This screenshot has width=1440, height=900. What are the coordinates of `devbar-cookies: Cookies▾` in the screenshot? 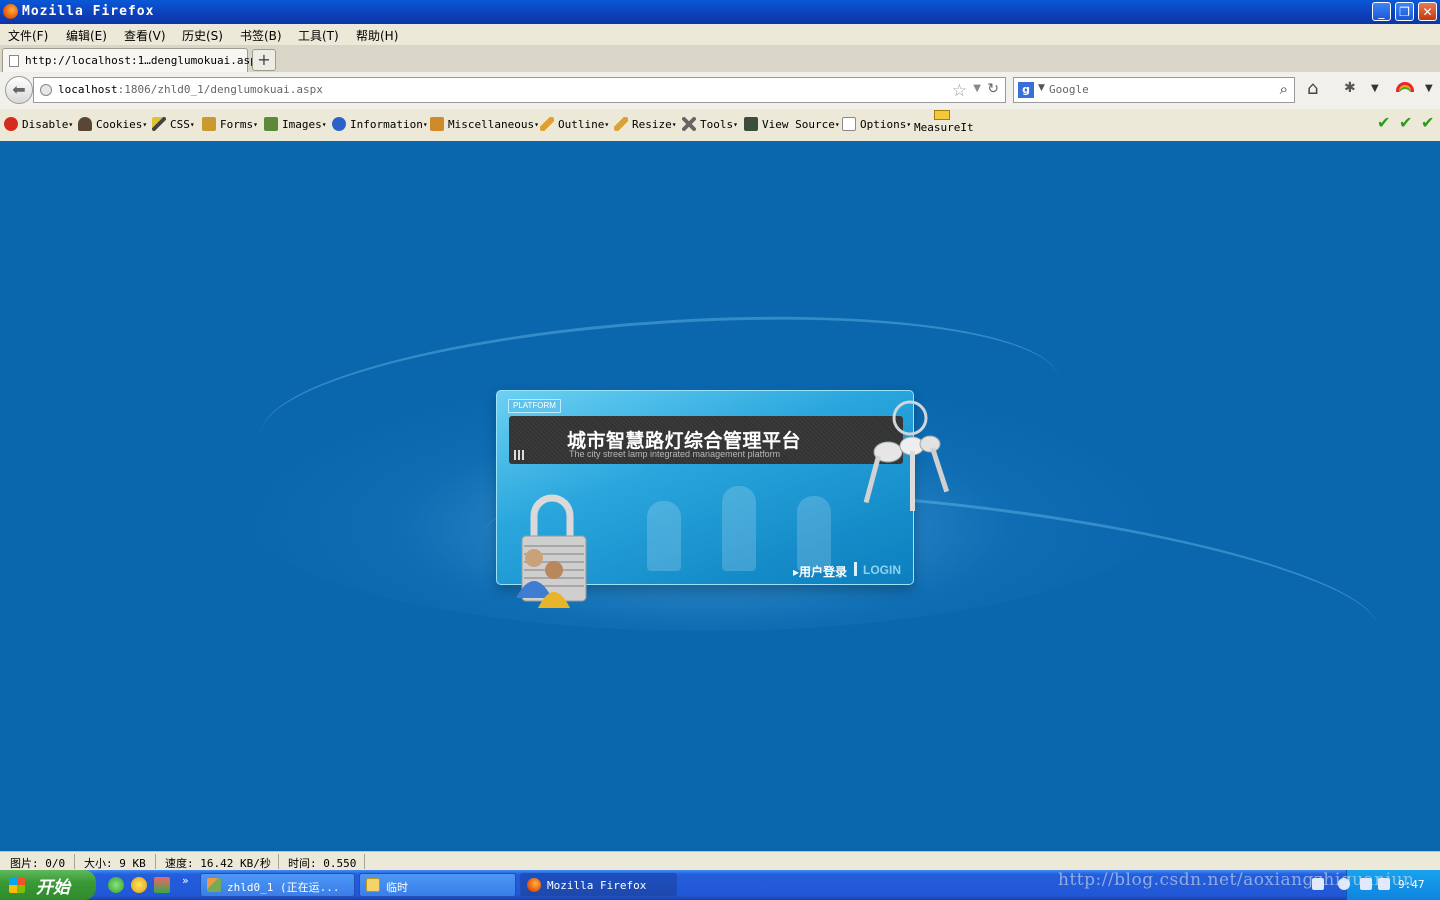 It's located at (112, 124).